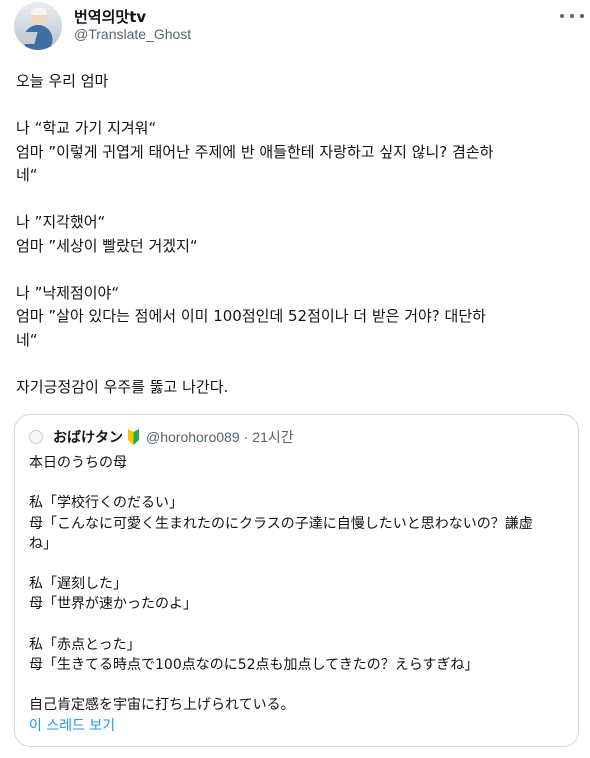 The width and height of the screenshot is (590, 758). Describe the element at coordinates (254, 664) in the screenshot. I see `text-line: 母「生きてる時点で100点なのに52点も加点してきたの？えらすぎね」` at that location.